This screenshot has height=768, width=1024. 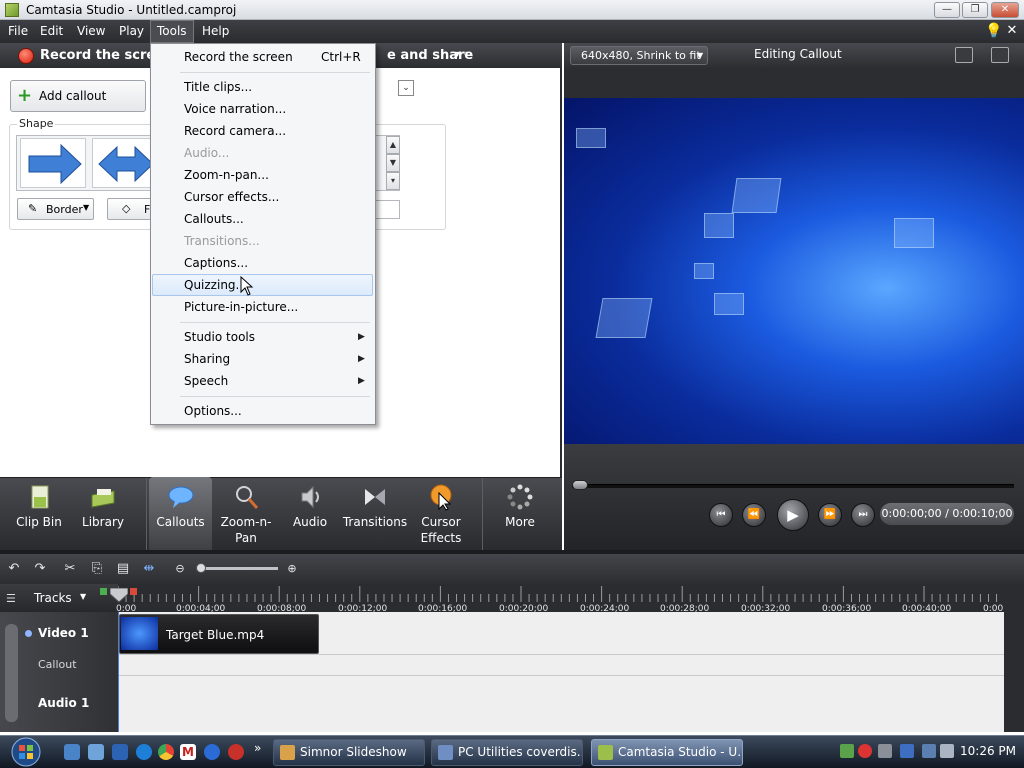 I want to click on media-player-icon, so click(x=236, y=752).